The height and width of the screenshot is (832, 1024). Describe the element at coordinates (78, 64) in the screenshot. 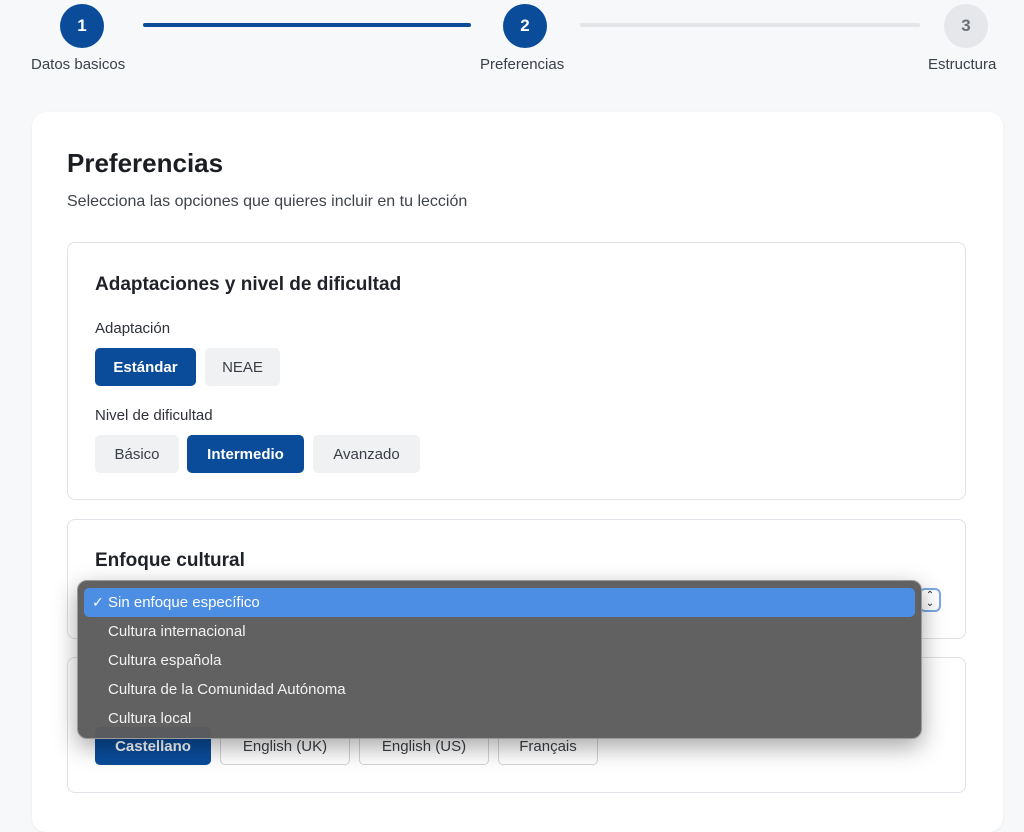

I see `step-1-label: Datos basicos` at that location.